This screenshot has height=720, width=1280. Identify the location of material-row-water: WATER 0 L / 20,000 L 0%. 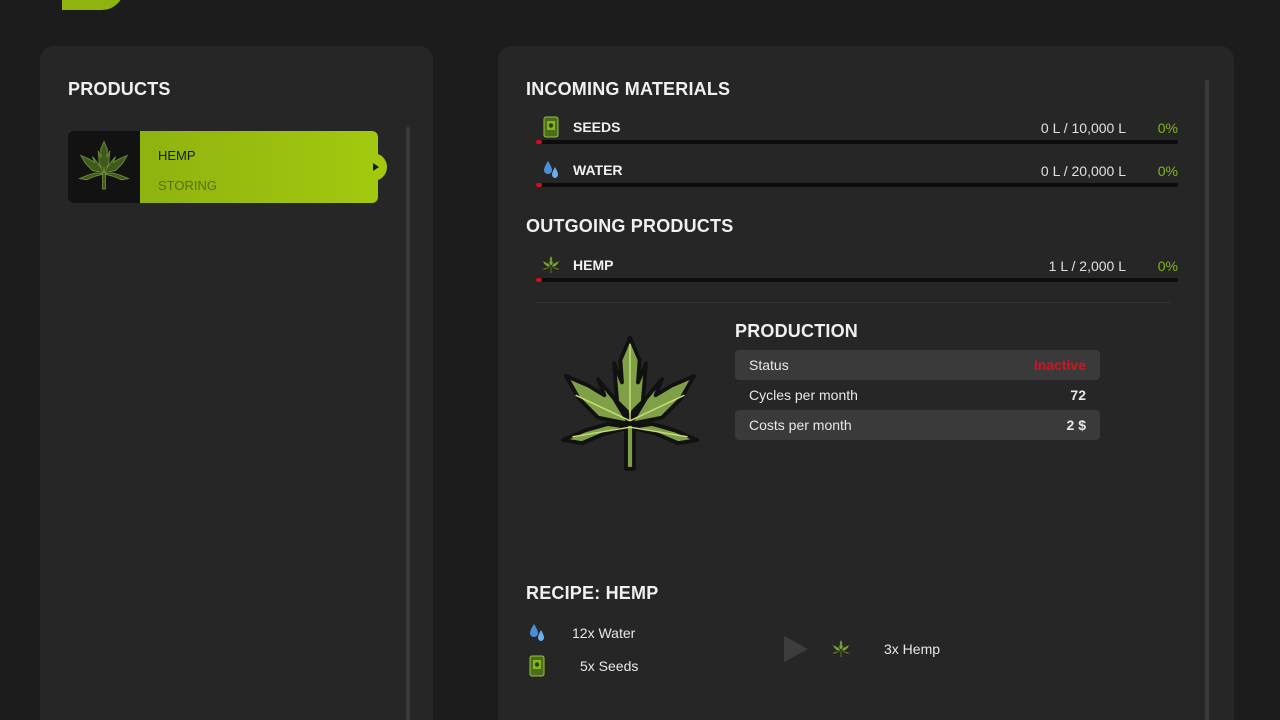
(857, 177).